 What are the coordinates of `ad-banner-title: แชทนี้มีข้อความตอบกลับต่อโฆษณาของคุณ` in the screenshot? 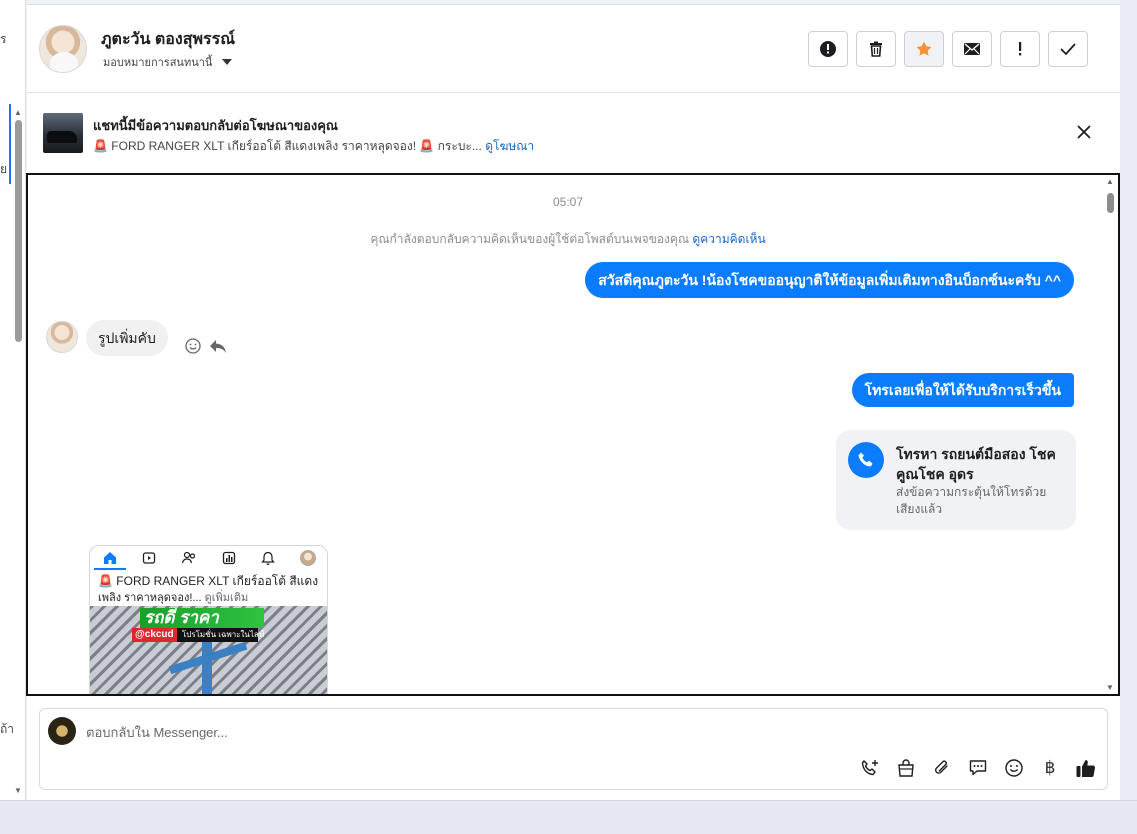 It's located at (215, 125).